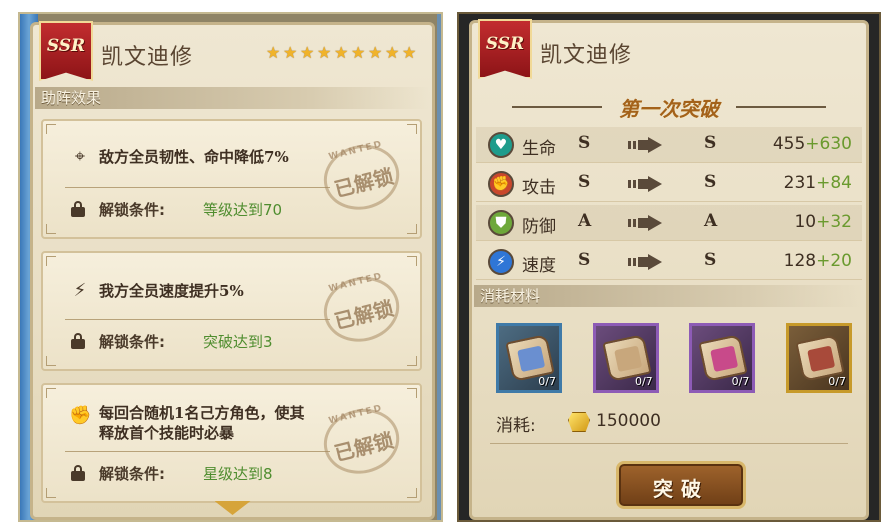 The height and width of the screenshot is (530, 891). I want to click on stat-name: 生命, so click(539, 149).